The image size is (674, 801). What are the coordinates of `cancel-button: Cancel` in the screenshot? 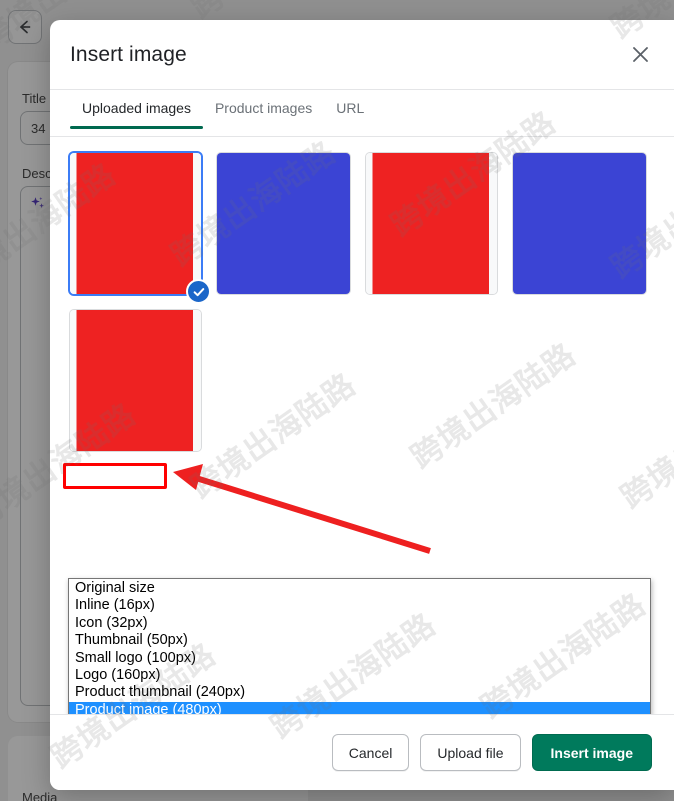 It's located at (370, 752).